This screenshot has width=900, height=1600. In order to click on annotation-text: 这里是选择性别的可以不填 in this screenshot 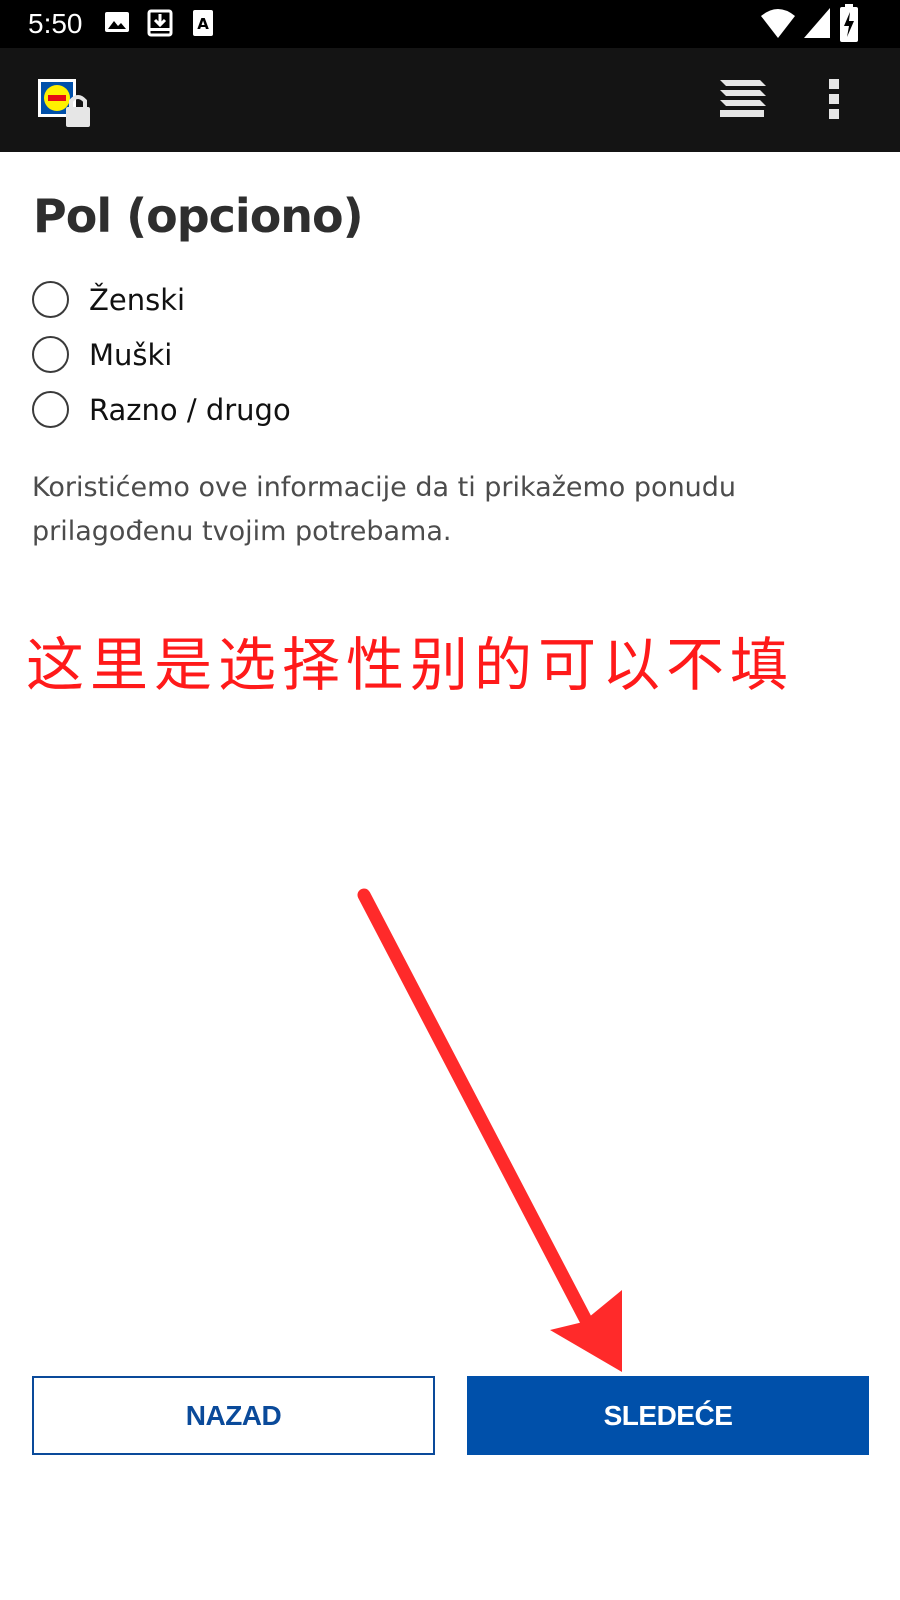, I will do `click(410, 665)`.